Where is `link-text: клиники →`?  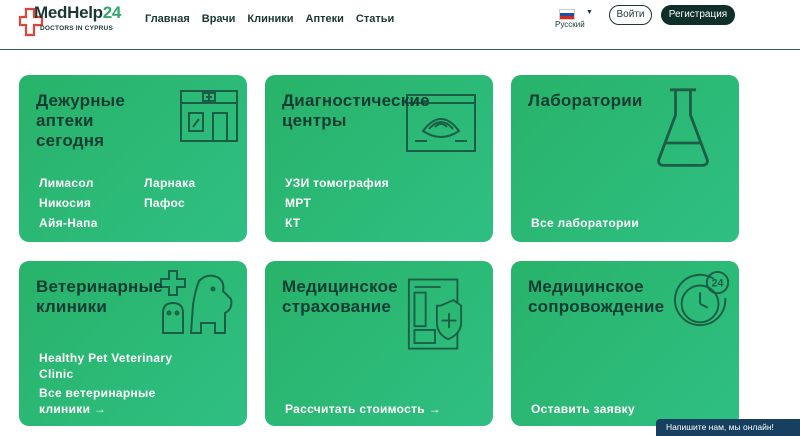 link-text: клиники → is located at coordinates (73, 409).